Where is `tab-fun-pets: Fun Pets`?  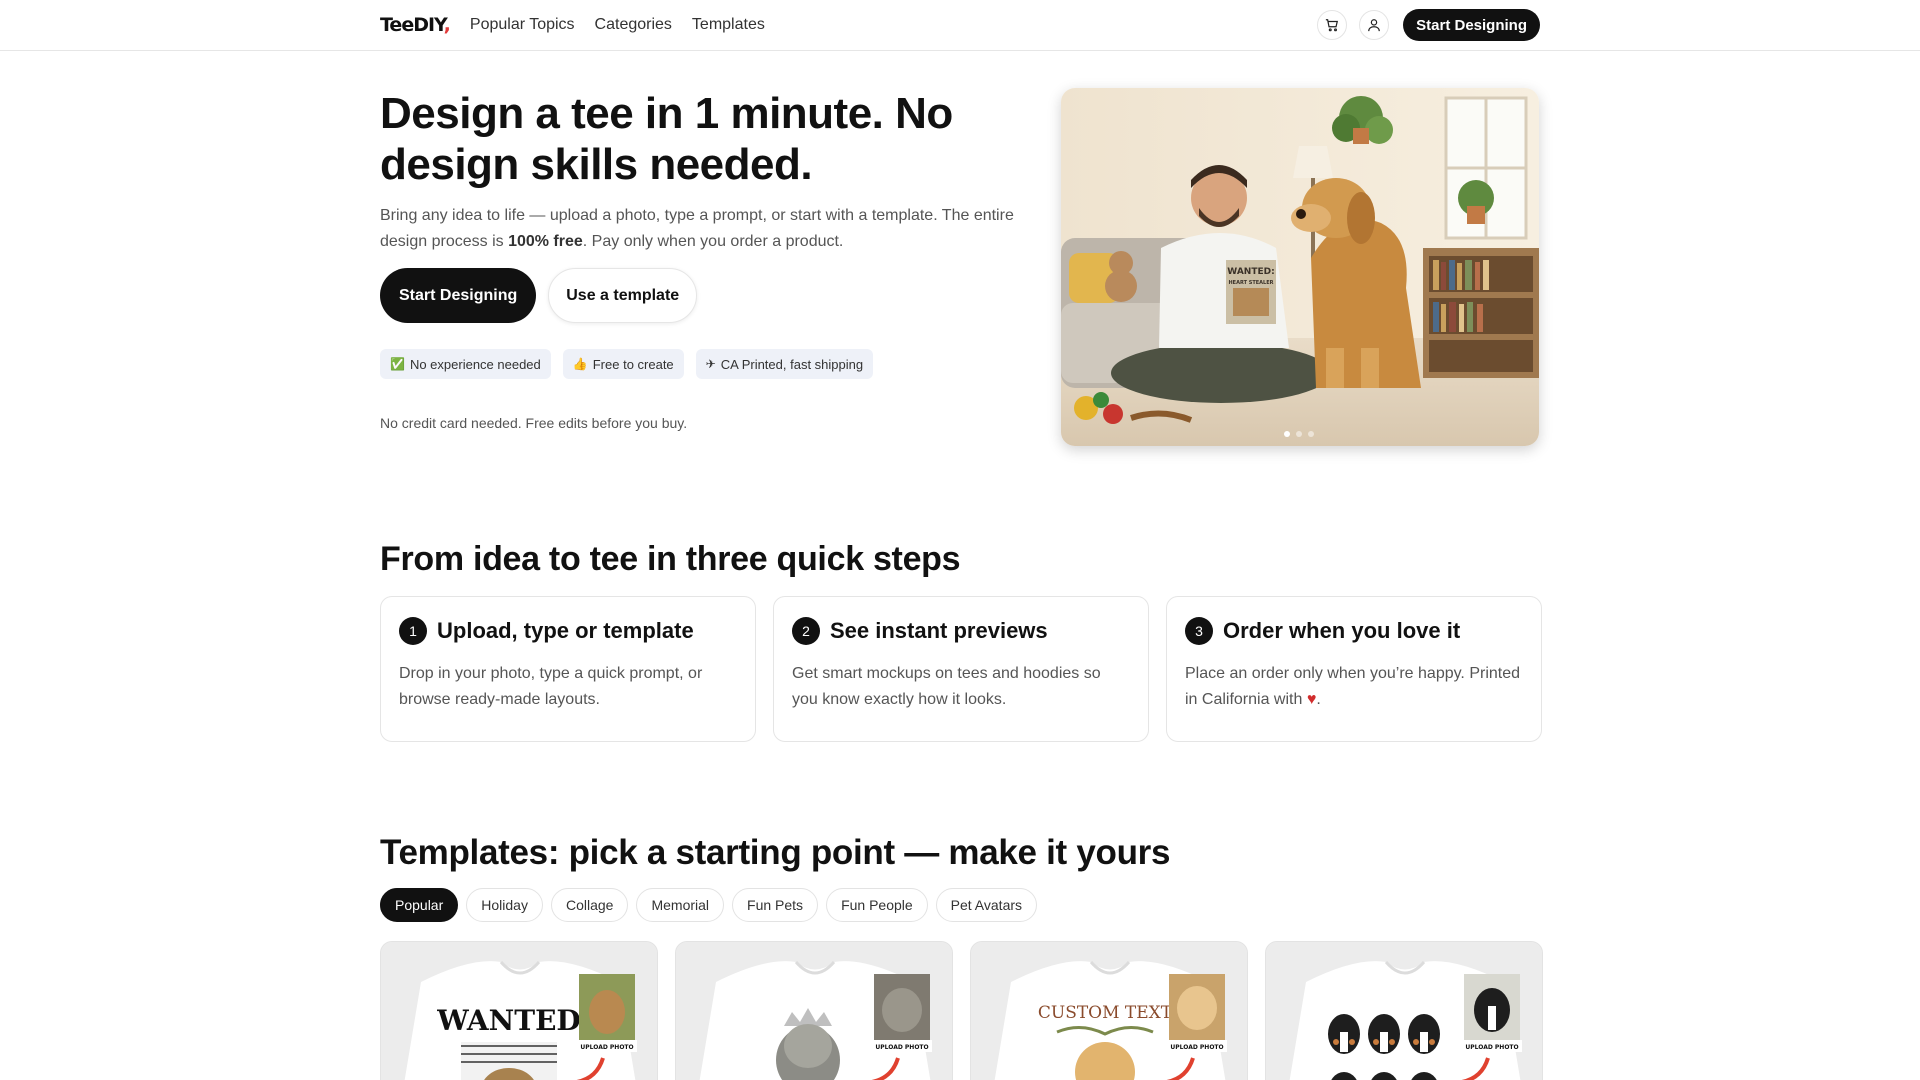
tab-fun-pets: Fun Pets is located at coordinates (775, 905).